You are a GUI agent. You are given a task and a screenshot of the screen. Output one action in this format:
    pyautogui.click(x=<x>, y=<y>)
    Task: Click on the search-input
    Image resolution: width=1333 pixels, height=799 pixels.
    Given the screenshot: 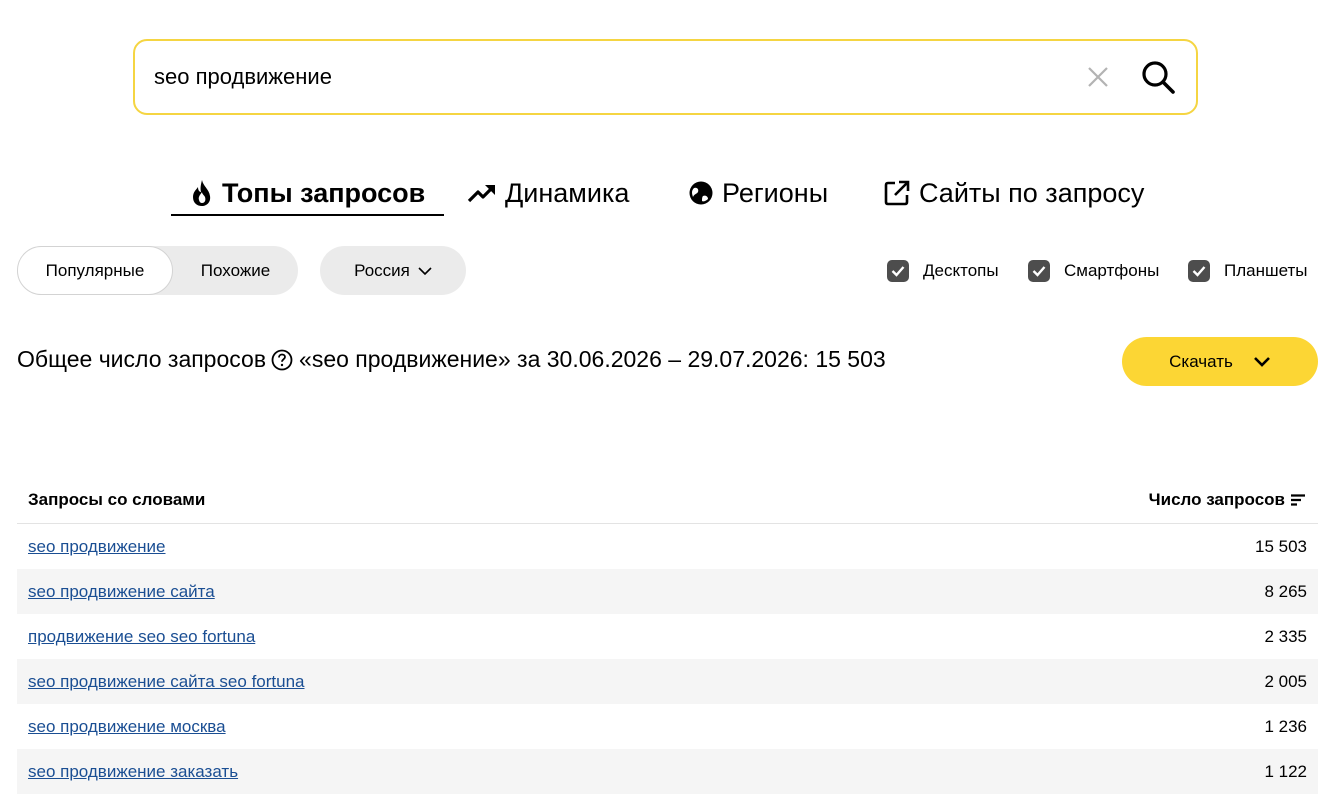 What is the action you would take?
    pyautogui.click(x=606, y=77)
    